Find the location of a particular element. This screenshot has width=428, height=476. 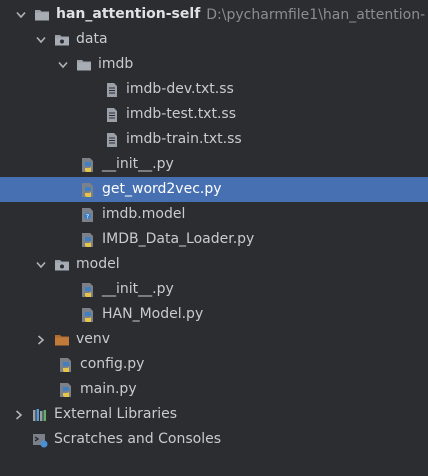

tree-row-file: HAN_Model.py is located at coordinates (214, 314).